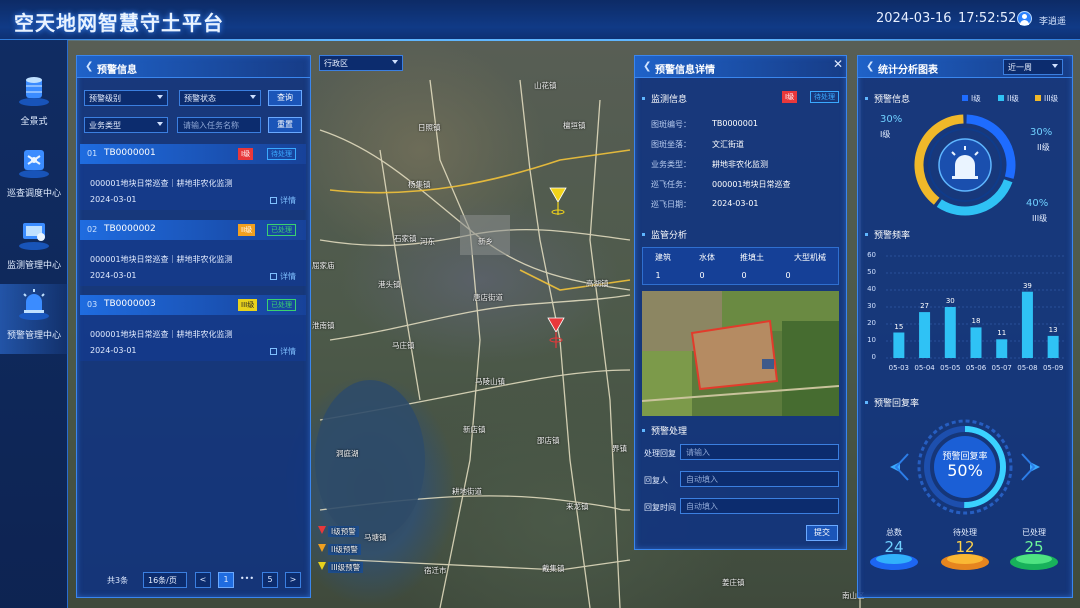 The height and width of the screenshot is (608, 1080). What do you see at coordinates (976, 98) in the screenshot?
I see `legend-label: I级` at bounding box center [976, 98].